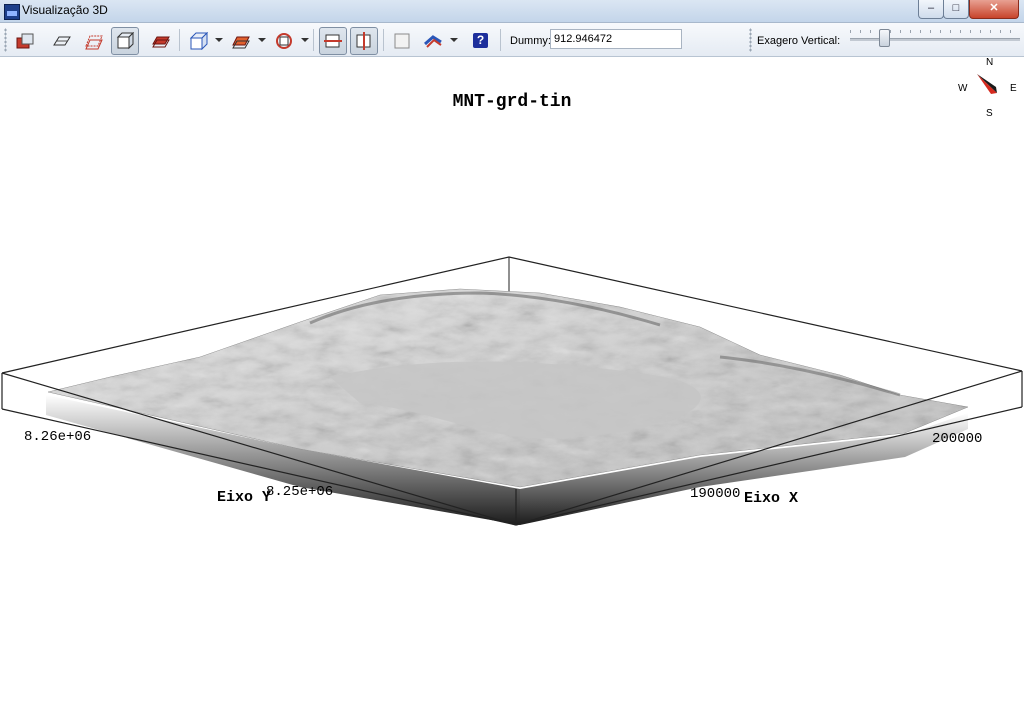 This screenshot has height=728, width=1024. What do you see at coordinates (799, 41) in the screenshot?
I see `exaggeration-label: Exagero Vertical:` at bounding box center [799, 41].